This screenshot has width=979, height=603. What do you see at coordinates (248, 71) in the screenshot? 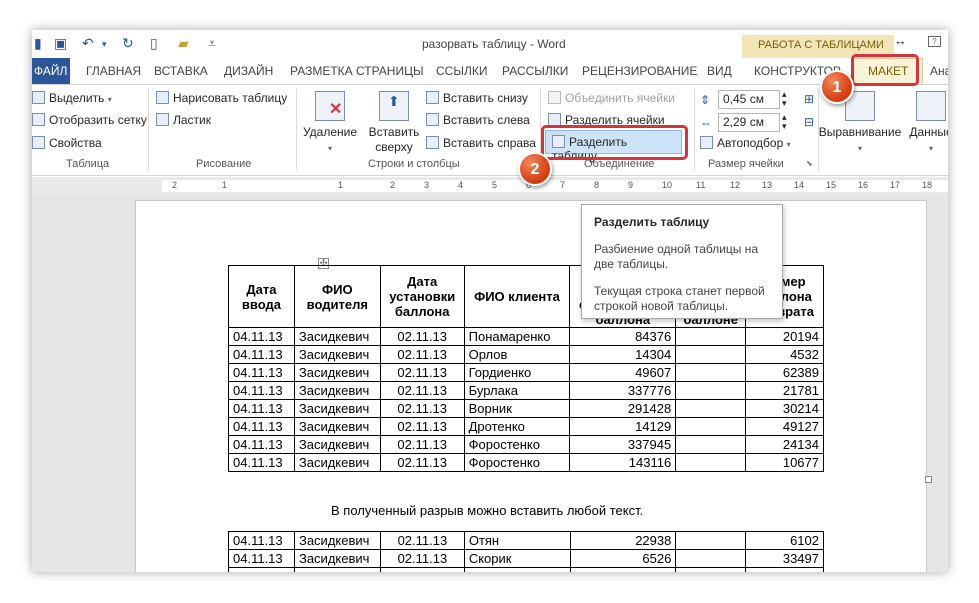
I see `tab-design: ДИЗАЙН` at bounding box center [248, 71].